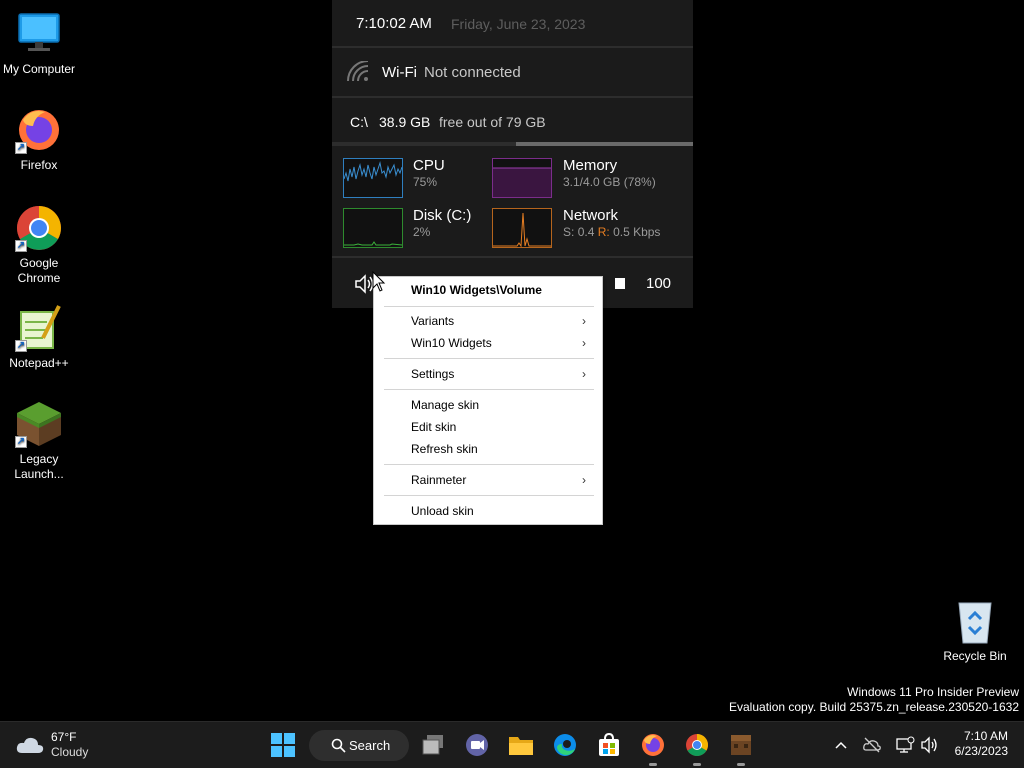 This screenshot has height=768, width=1024. What do you see at coordinates (492, 122) in the screenshot?
I see `drive-capacity: free out of 79 GB` at bounding box center [492, 122].